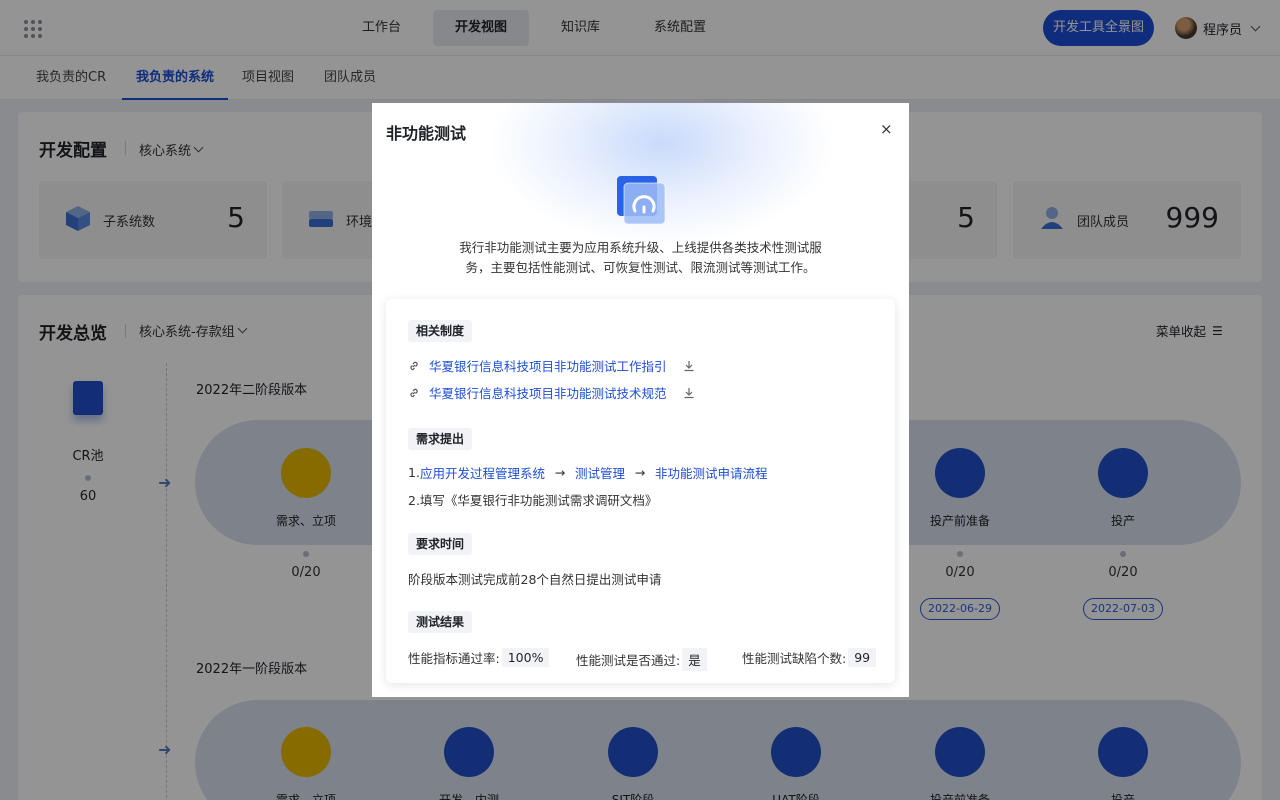 This screenshot has width=1280, height=800. I want to click on doc-link-guideline: 华夏银行信息科技项目非功能测试工作指引, so click(551, 365).